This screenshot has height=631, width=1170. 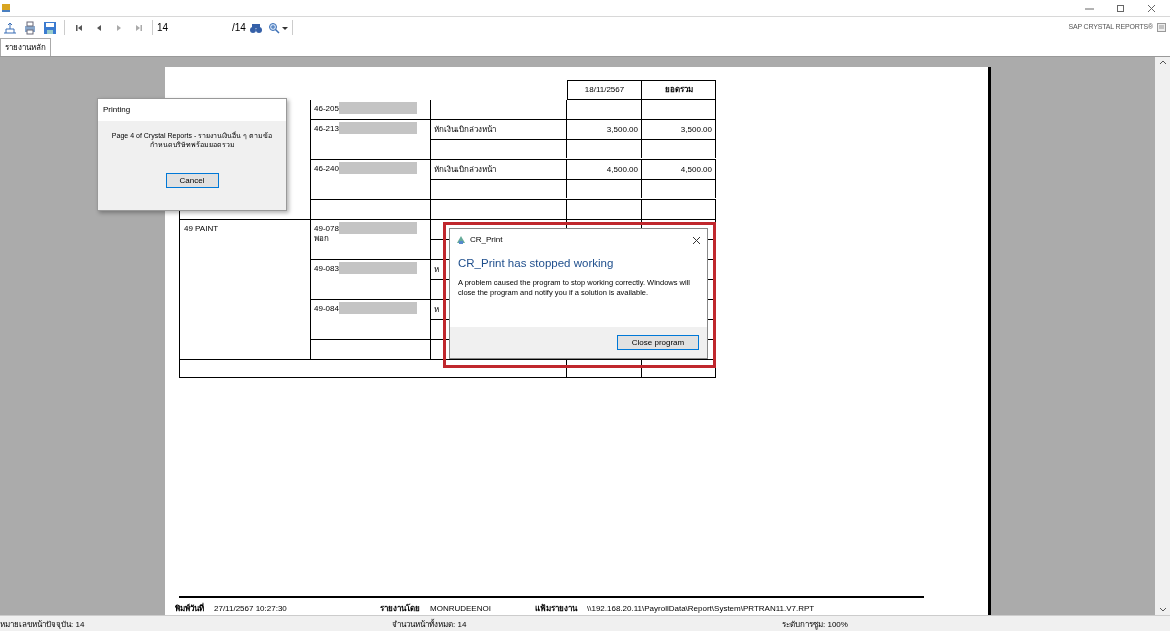 What do you see at coordinates (622, 169) in the screenshot?
I see `amount-text: 4,500.00` at bounding box center [622, 169].